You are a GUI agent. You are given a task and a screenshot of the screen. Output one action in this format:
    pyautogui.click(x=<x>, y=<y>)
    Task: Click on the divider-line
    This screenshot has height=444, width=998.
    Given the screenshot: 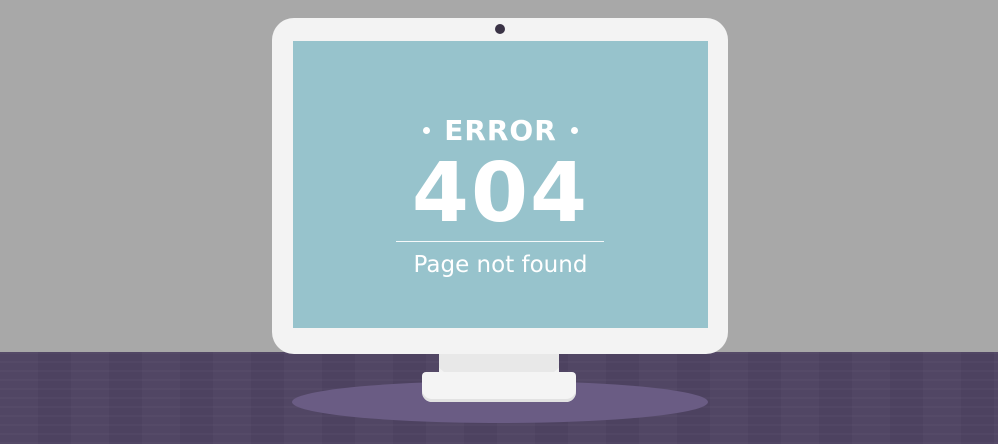 What is the action you would take?
    pyautogui.click(x=500, y=241)
    